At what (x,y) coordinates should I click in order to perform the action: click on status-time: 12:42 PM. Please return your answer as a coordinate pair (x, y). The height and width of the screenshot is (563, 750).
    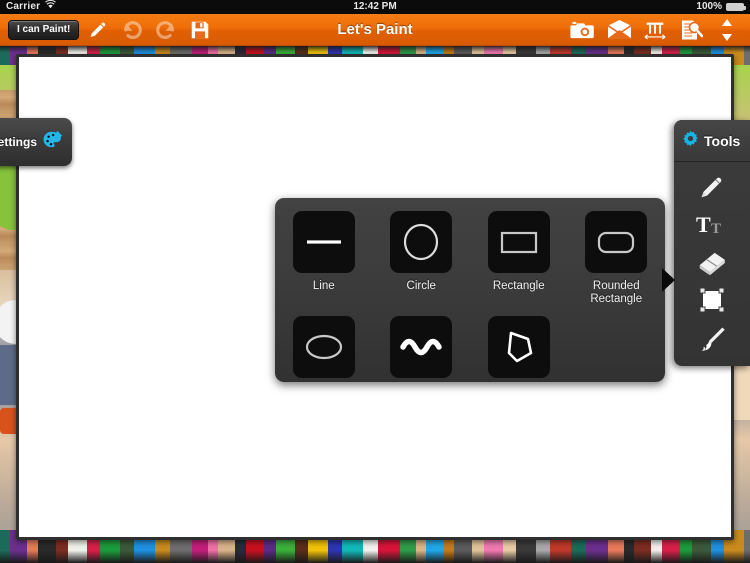
    Looking at the image, I should click on (375, 6).